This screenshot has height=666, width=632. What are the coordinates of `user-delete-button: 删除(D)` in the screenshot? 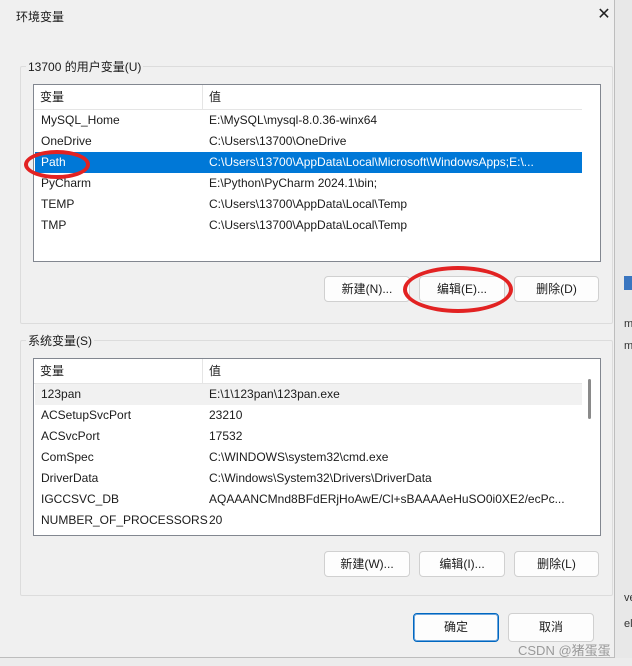 It's located at (556, 289).